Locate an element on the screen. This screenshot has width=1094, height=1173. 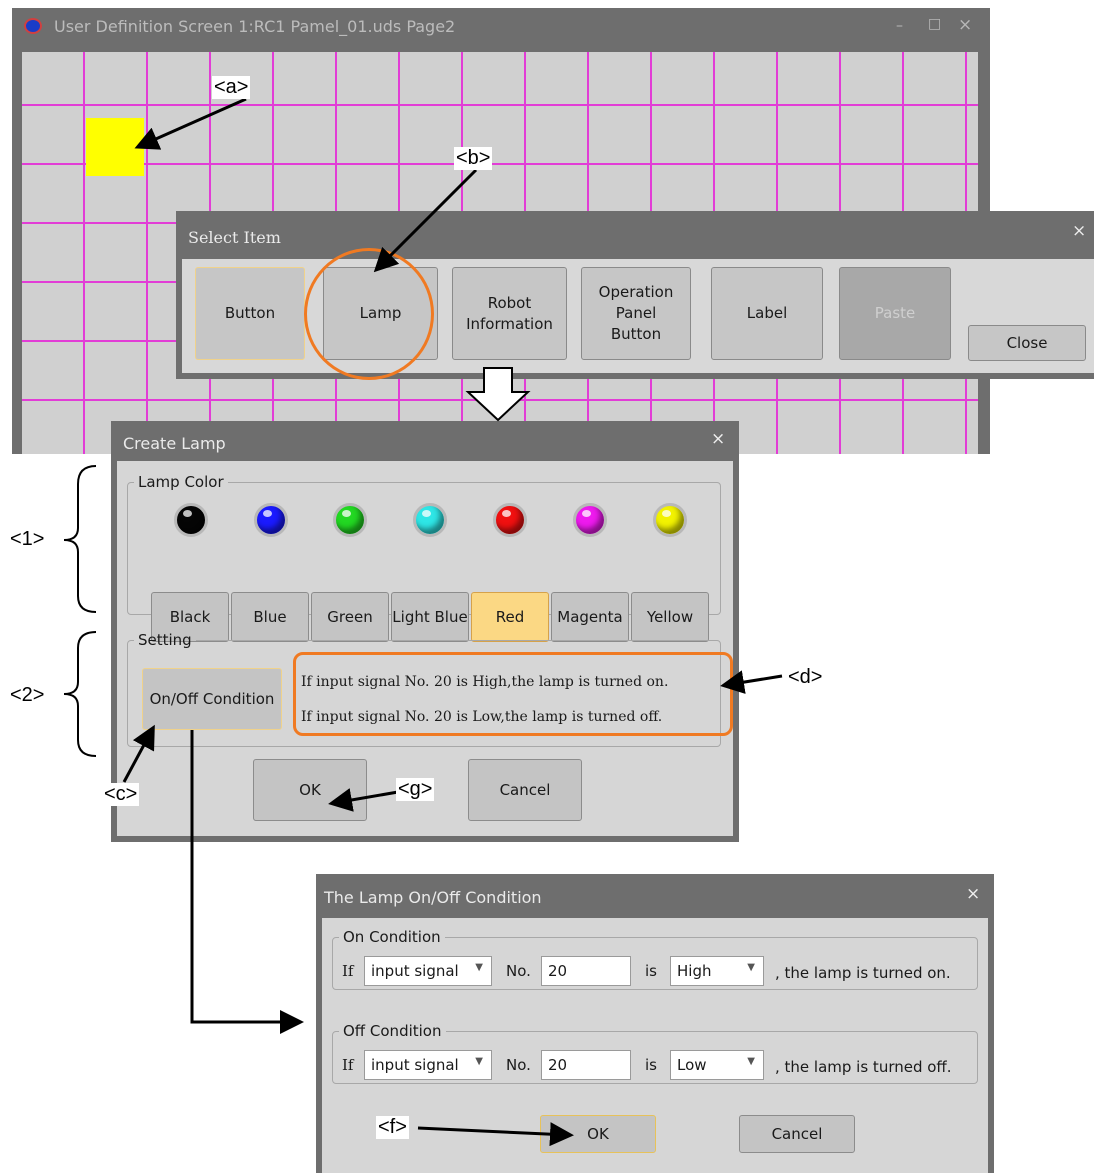
annotation-2: <2> is located at coordinates (27, 695).